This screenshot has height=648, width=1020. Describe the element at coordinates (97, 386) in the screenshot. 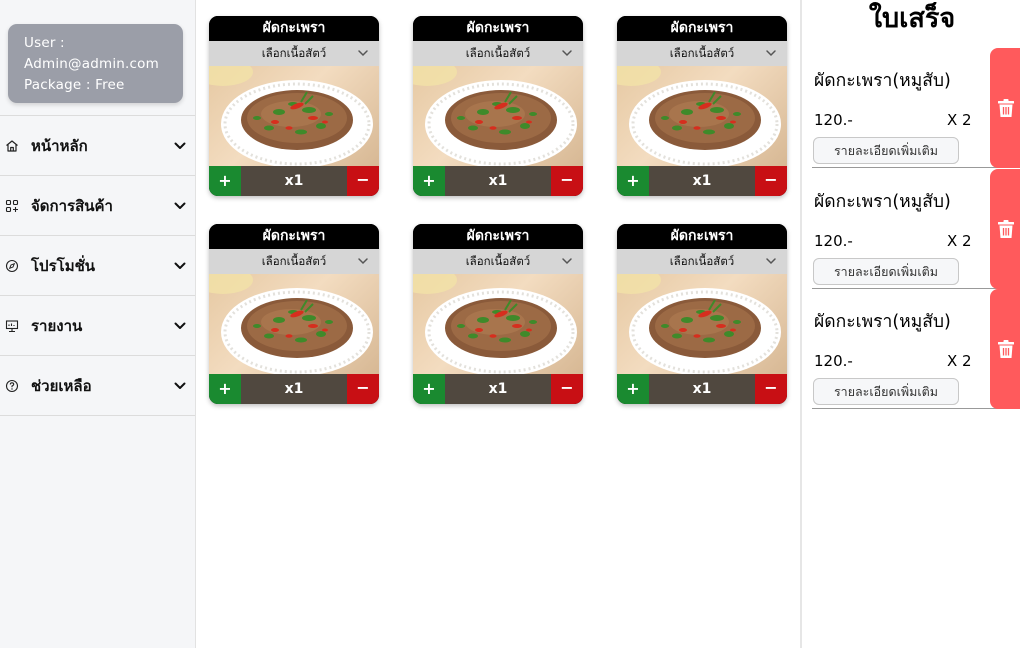

I see `sidebar-item-help: ช่วยเหลือ` at that location.